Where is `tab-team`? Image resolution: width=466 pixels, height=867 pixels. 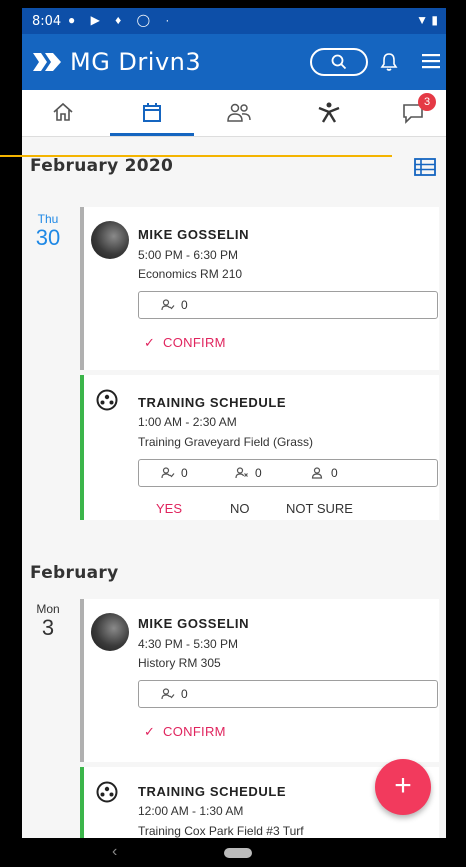 tab-team is located at coordinates (237, 113).